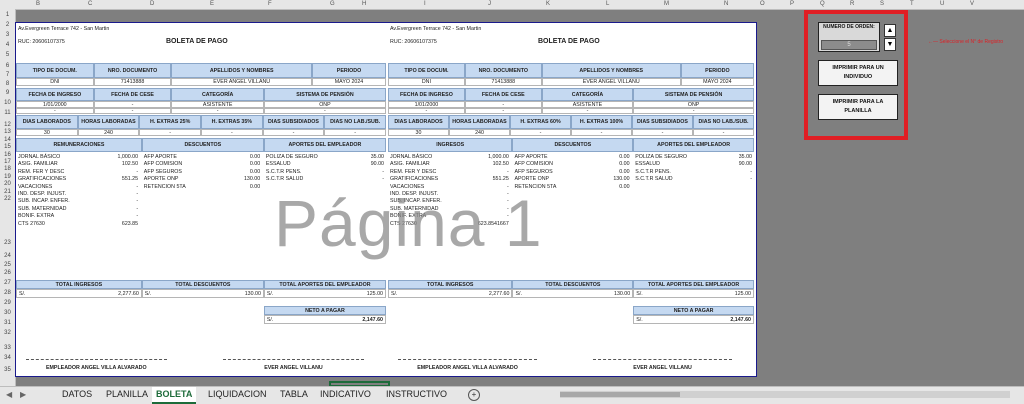 The image size is (1024, 404). I want to click on row-number: 15, so click(7, 147).